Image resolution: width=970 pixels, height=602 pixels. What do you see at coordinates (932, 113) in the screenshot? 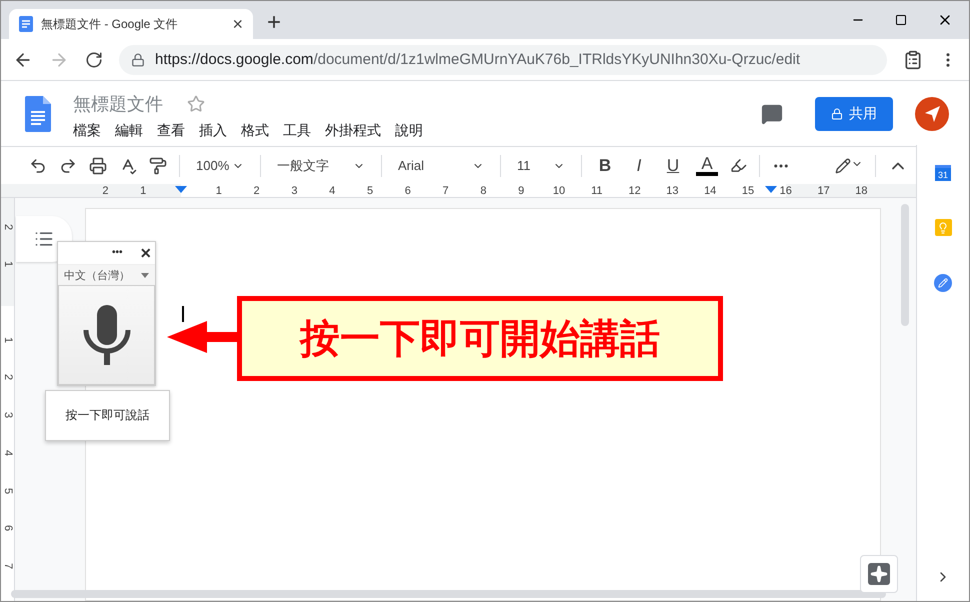
I see `avatar` at bounding box center [932, 113].